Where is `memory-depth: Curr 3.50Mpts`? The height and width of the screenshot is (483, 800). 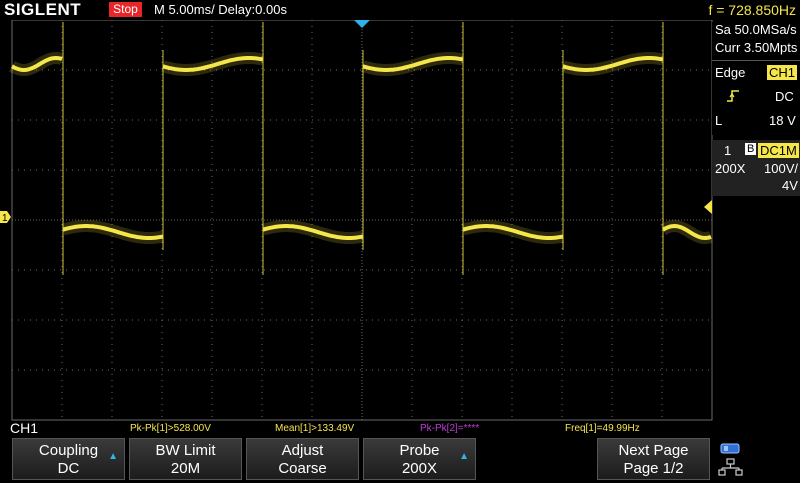
memory-depth: Curr 3.50Mpts is located at coordinates (756, 47).